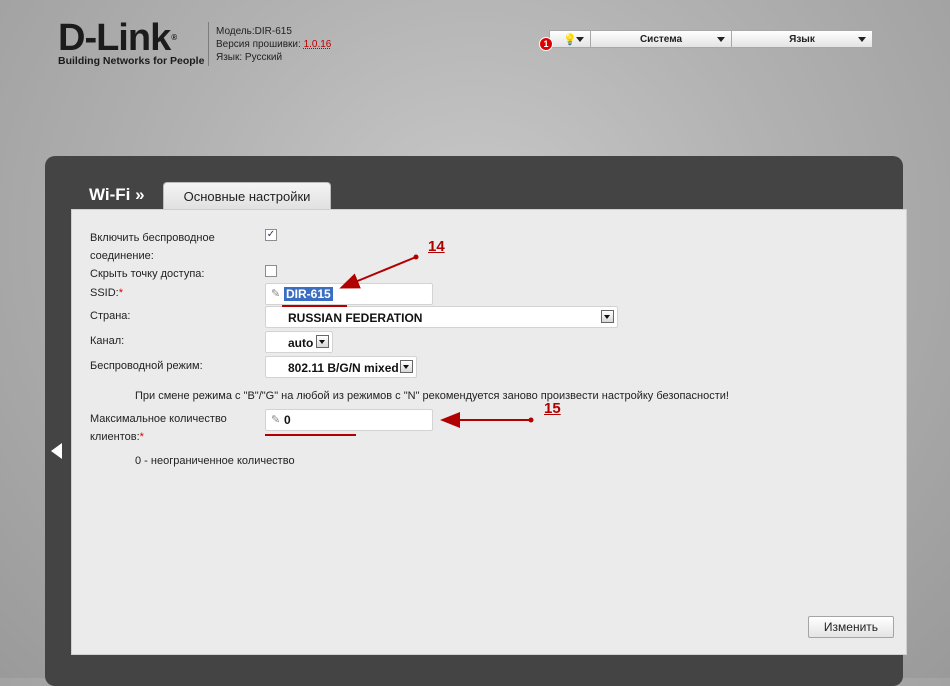 This screenshot has width=950, height=686. I want to click on country-value: RUSSIAN FEDERATION, so click(355, 318).